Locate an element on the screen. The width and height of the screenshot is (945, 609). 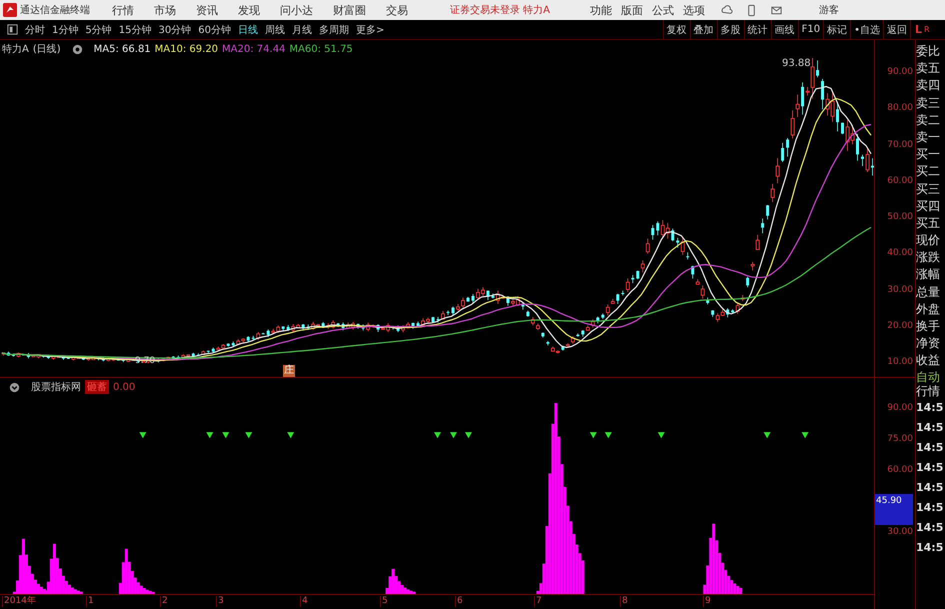
high-price-label: 93.88 is located at coordinates (796, 63).